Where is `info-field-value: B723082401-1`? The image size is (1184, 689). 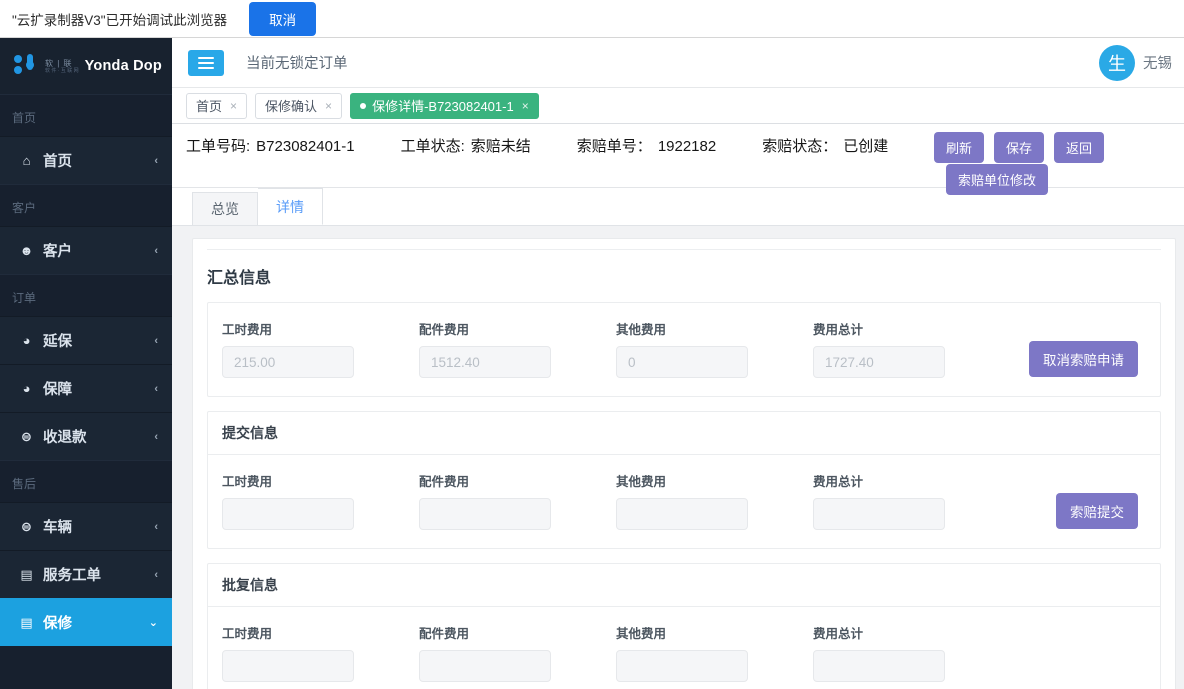
info-field-value: B723082401-1 is located at coordinates (305, 146).